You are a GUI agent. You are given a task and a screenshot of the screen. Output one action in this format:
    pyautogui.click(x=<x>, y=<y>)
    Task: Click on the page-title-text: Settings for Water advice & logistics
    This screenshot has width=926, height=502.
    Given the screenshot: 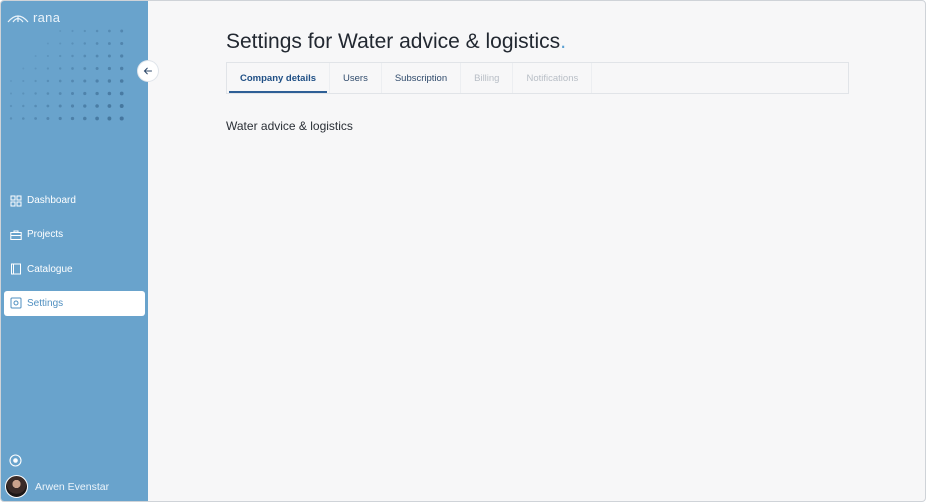 What is the action you would take?
    pyautogui.click(x=393, y=41)
    